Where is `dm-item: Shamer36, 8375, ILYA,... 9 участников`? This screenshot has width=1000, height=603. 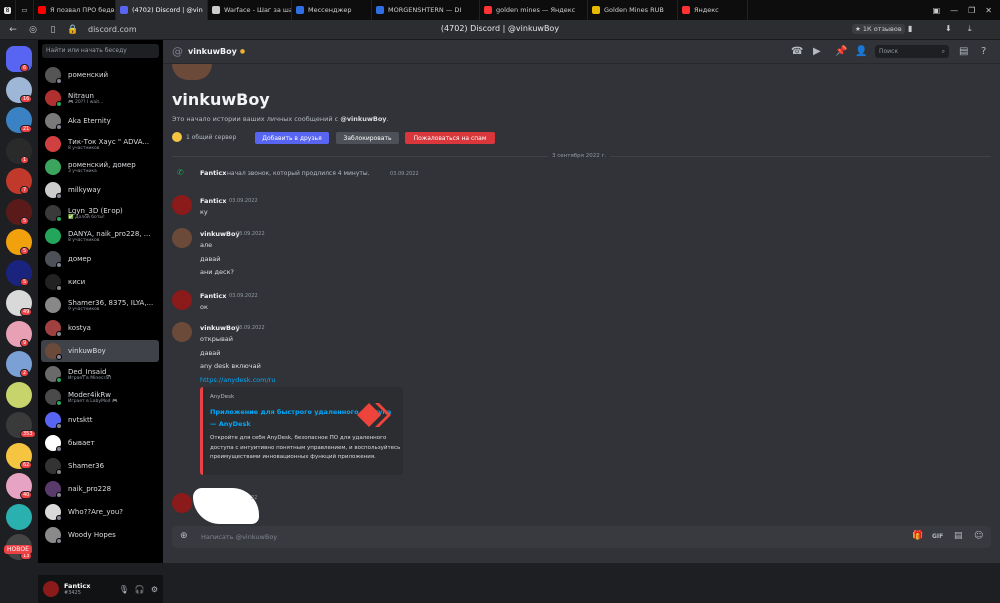
dm-item: Shamer36, 8375, ILYA,... 9 участников is located at coordinates (100, 305).